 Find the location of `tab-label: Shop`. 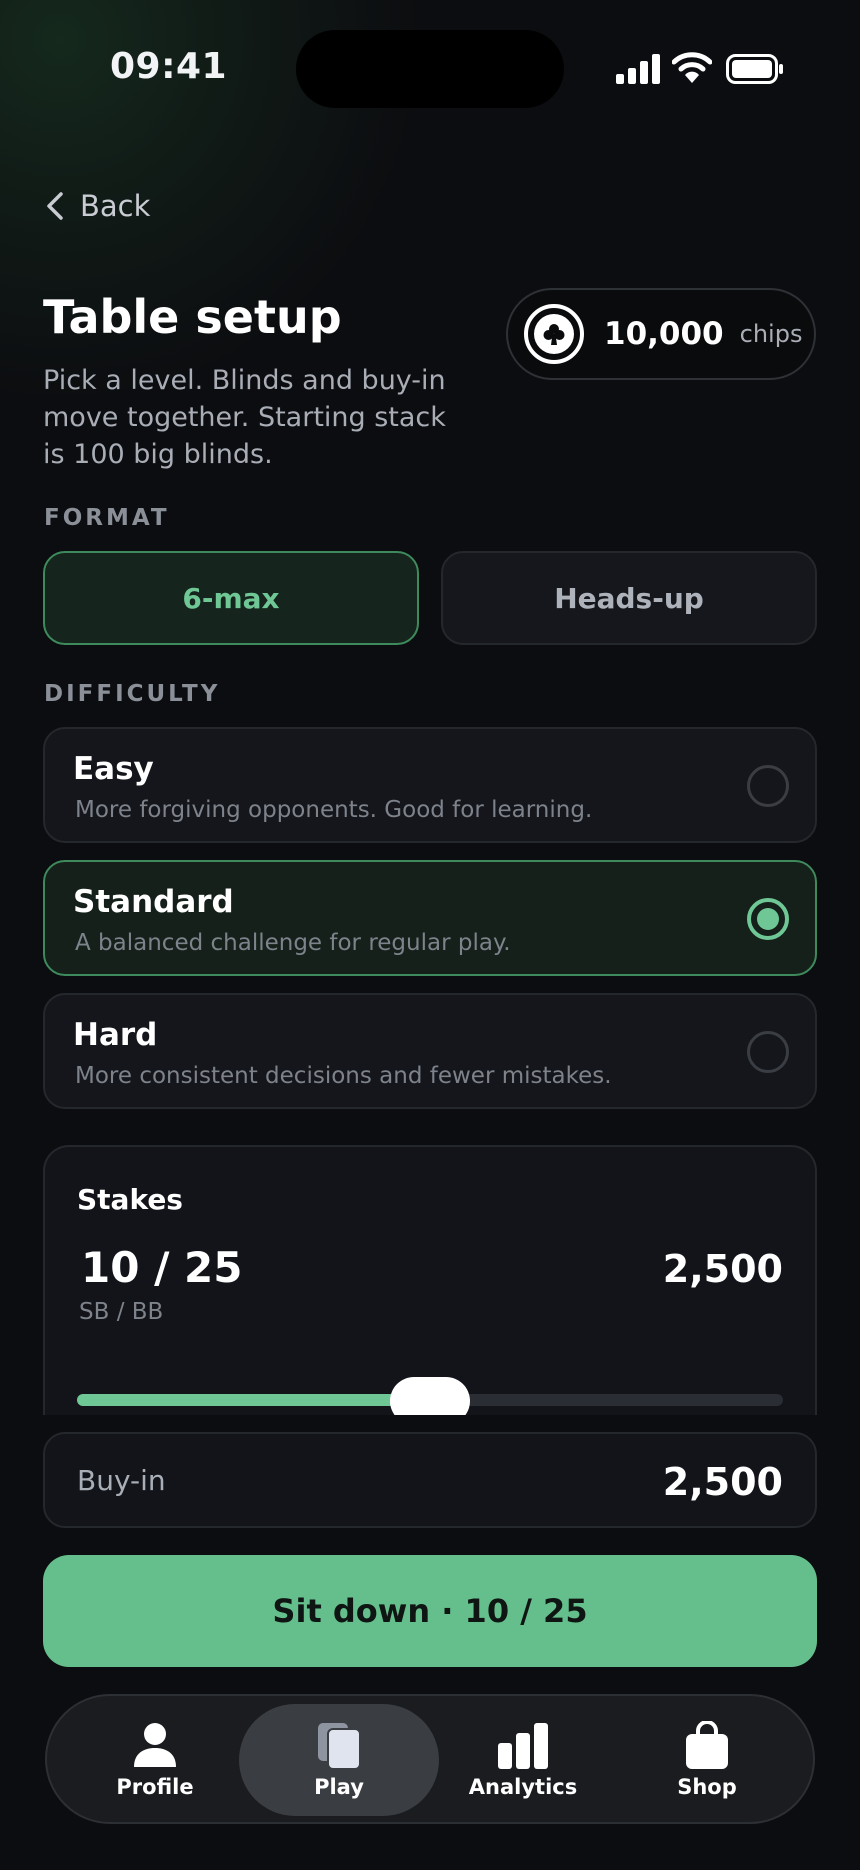

tab-label: Shop is located at coordinates (707, 1787).